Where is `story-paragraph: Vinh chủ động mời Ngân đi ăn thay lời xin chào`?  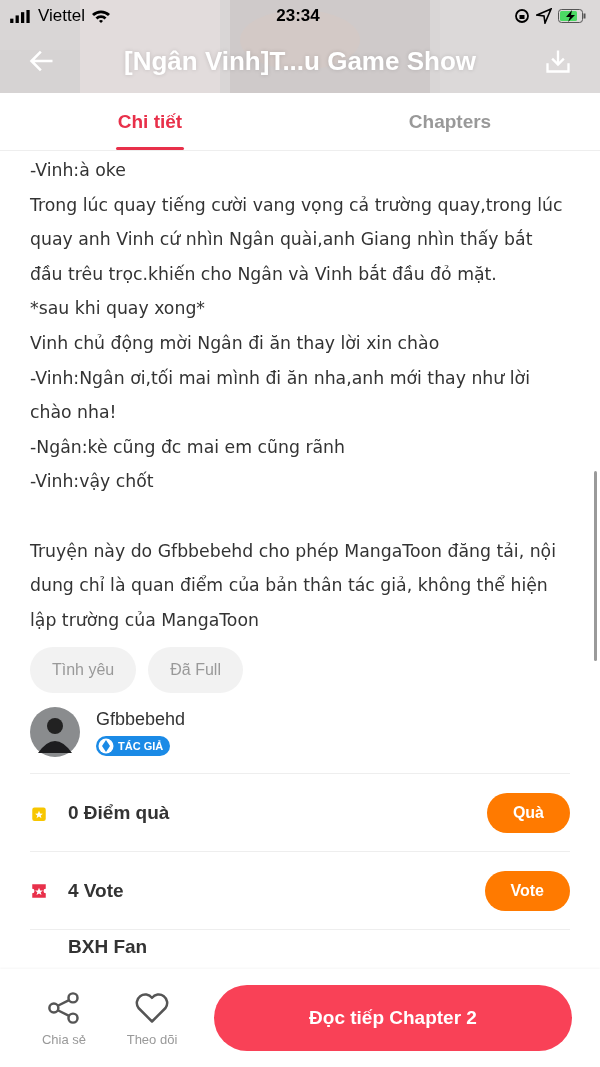 story-paragraph: Vinh chủ động mời Ngân đi ăn thay lời xin chào is located at coordinates (235, 343).